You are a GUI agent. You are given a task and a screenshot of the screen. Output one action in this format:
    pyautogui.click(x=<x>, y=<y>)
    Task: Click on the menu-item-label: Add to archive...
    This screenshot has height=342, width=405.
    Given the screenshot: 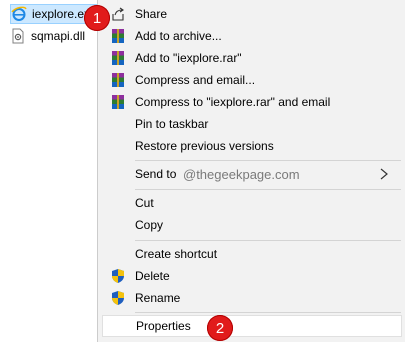 What is the action you would take?
    pyautogui.click(x=178, y=36)
    